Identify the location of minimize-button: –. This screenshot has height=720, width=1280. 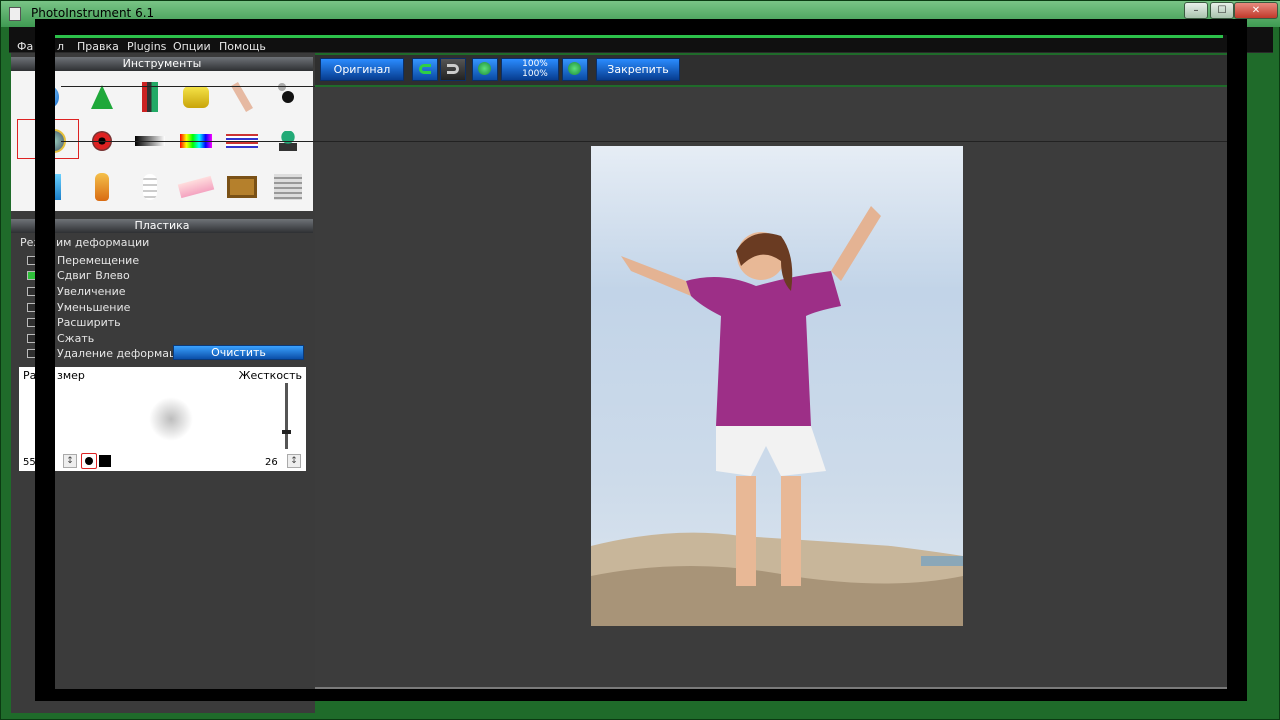
(1196, 10).